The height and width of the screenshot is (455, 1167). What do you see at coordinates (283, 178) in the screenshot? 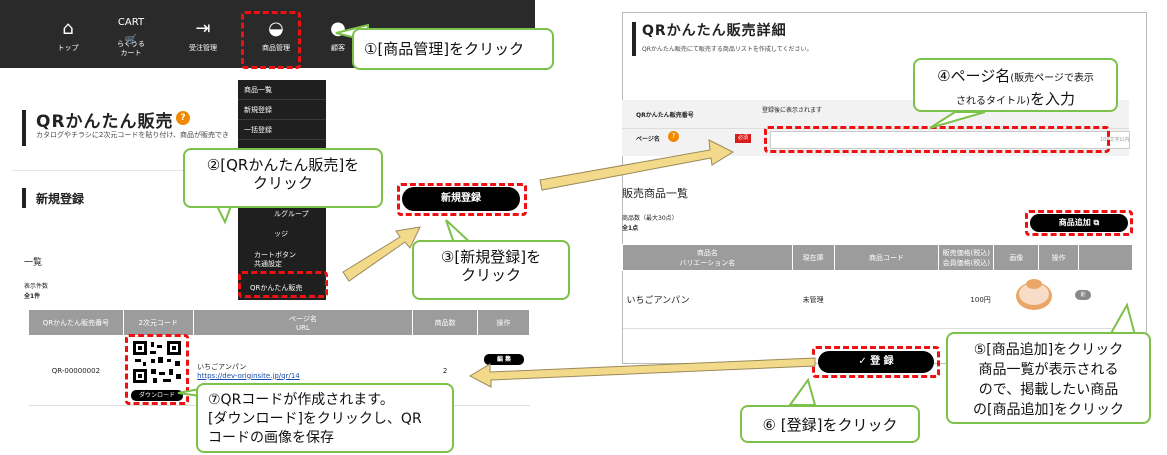
I see `callout-step2: ②[QRかんたん販売]を クリック` at bounding box center [283, 178].